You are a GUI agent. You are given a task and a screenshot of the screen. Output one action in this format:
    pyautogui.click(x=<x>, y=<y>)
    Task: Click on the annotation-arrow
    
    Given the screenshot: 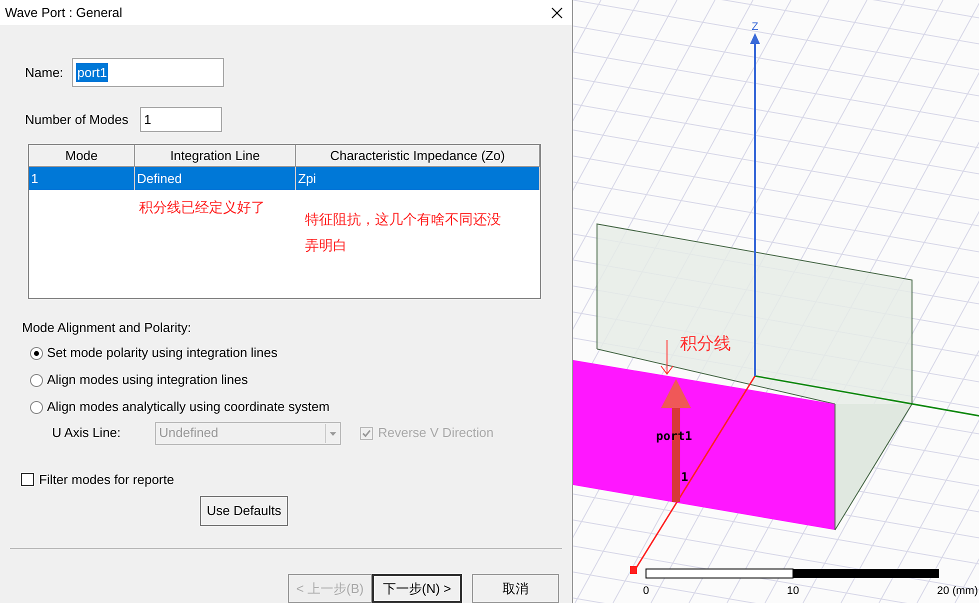 What is the action you would take?
    pyautogui.click(x=667, y=357)
    